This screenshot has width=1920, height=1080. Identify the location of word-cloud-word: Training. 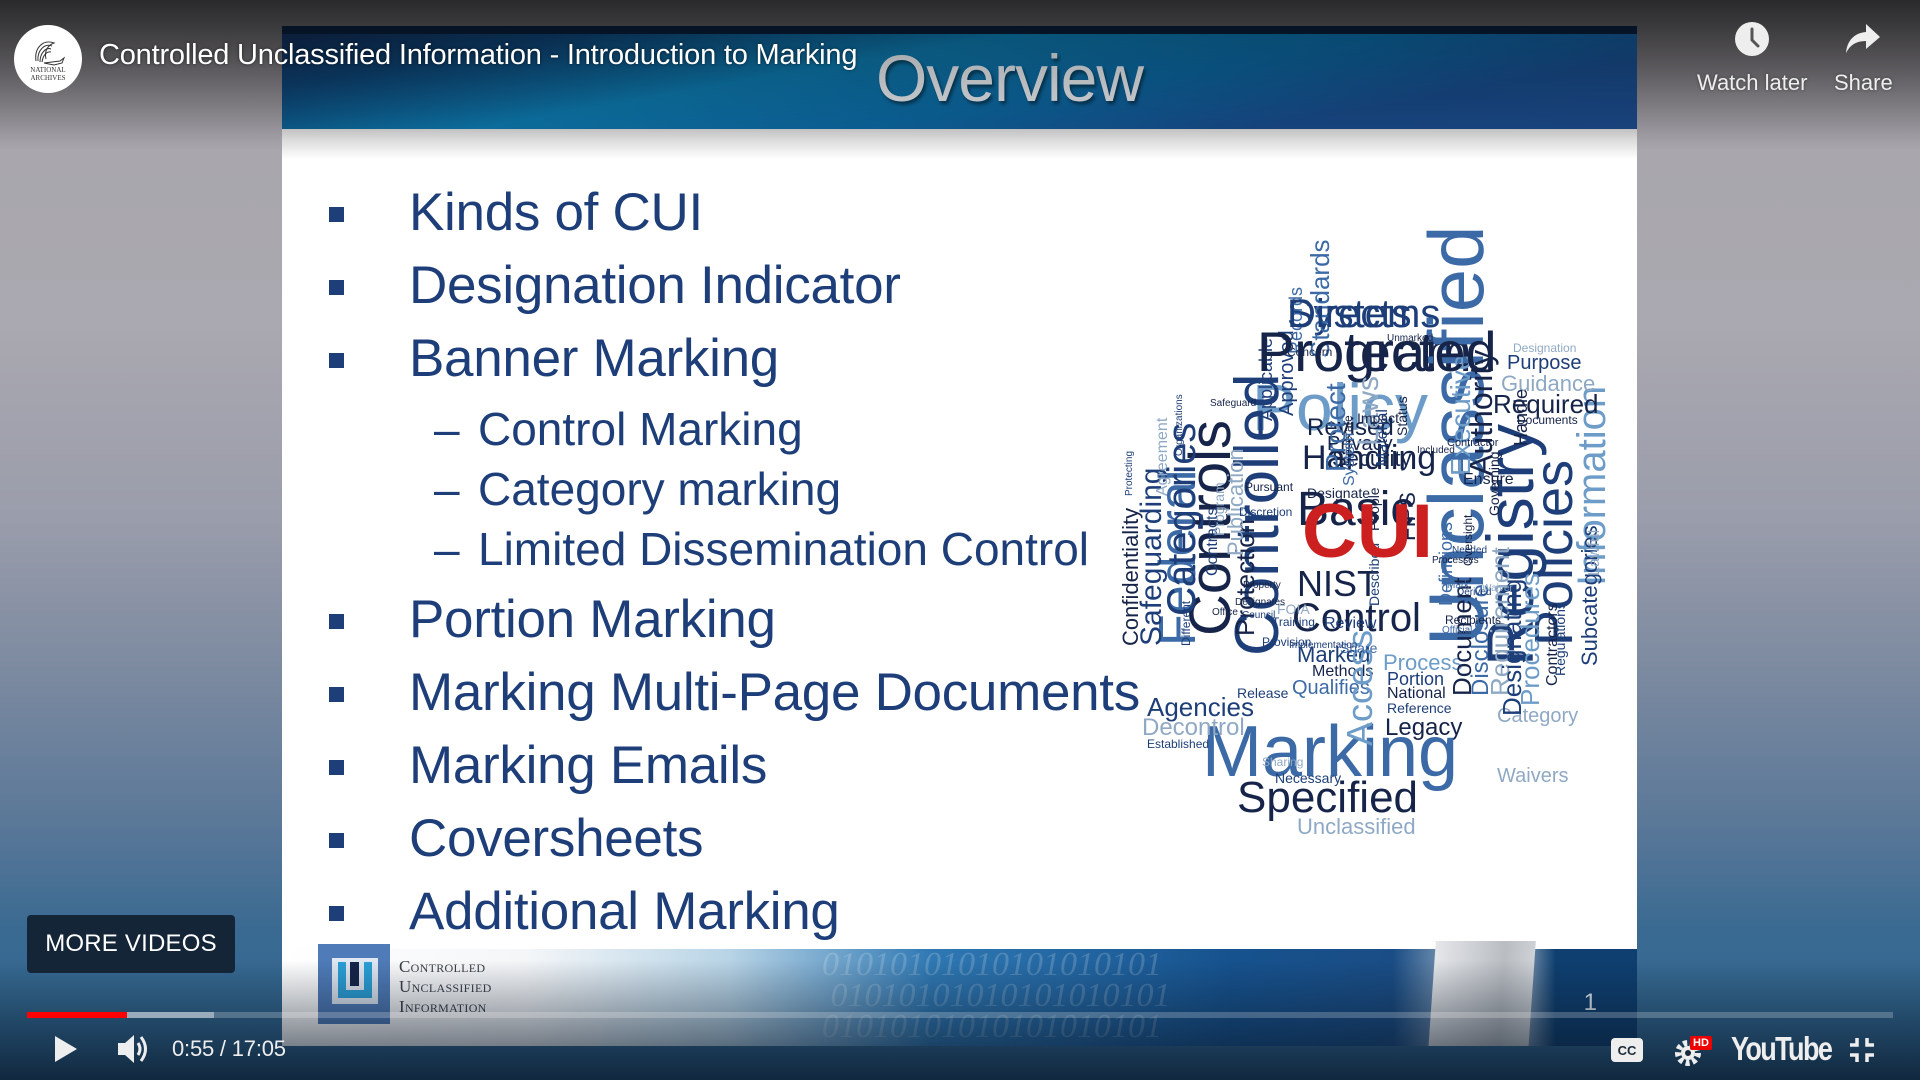
(1293, 622).